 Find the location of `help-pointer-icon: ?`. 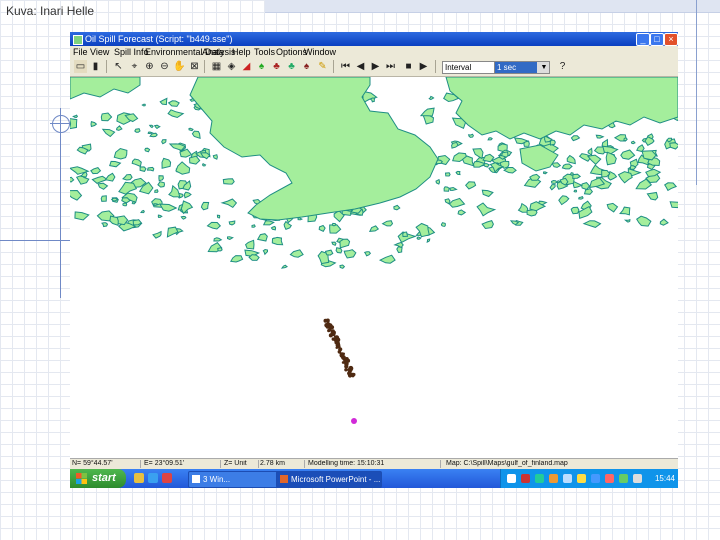

help-pointer-icon: ? is located at coordinates (562, 66).